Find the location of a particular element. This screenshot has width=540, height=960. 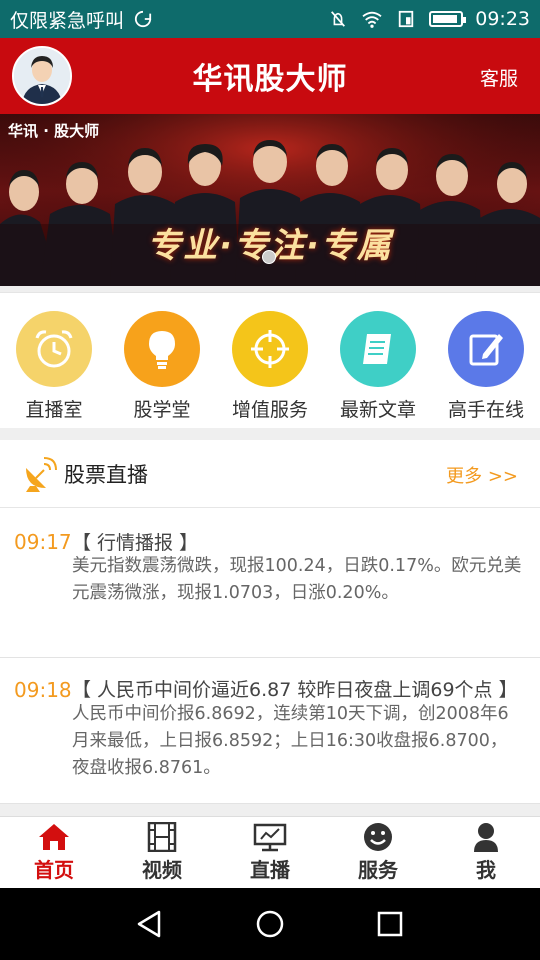

bottom-tab-bar: 首页 视频 直播 服务 我 is located at coordinates (270, 852).